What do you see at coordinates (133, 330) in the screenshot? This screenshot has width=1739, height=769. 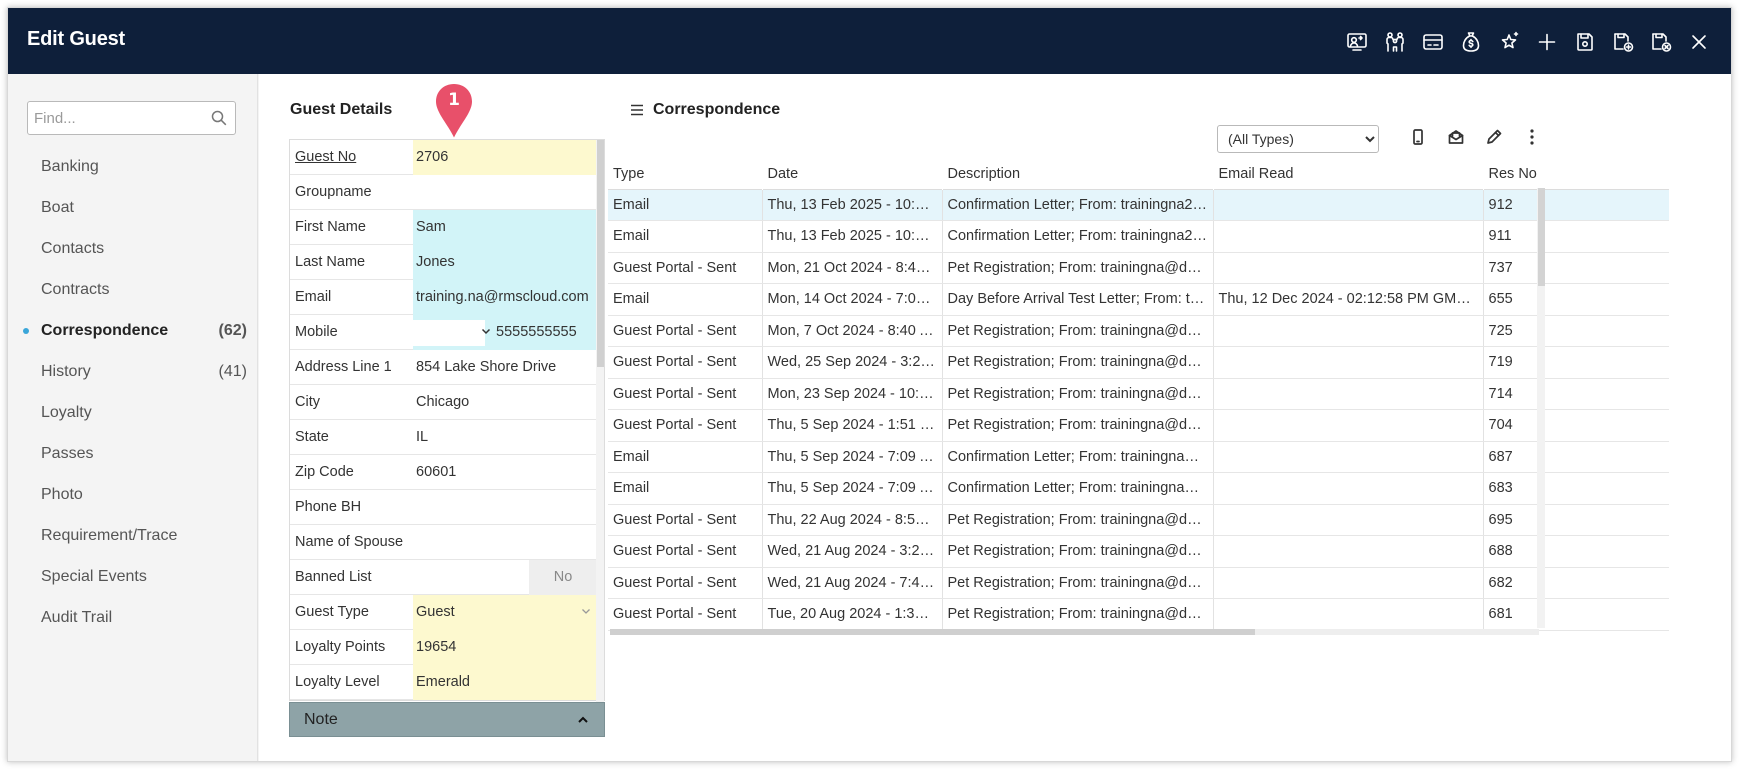 I see `sidebar-item-correspondence: Correspondence (62)` at bounding box center [133, 330].